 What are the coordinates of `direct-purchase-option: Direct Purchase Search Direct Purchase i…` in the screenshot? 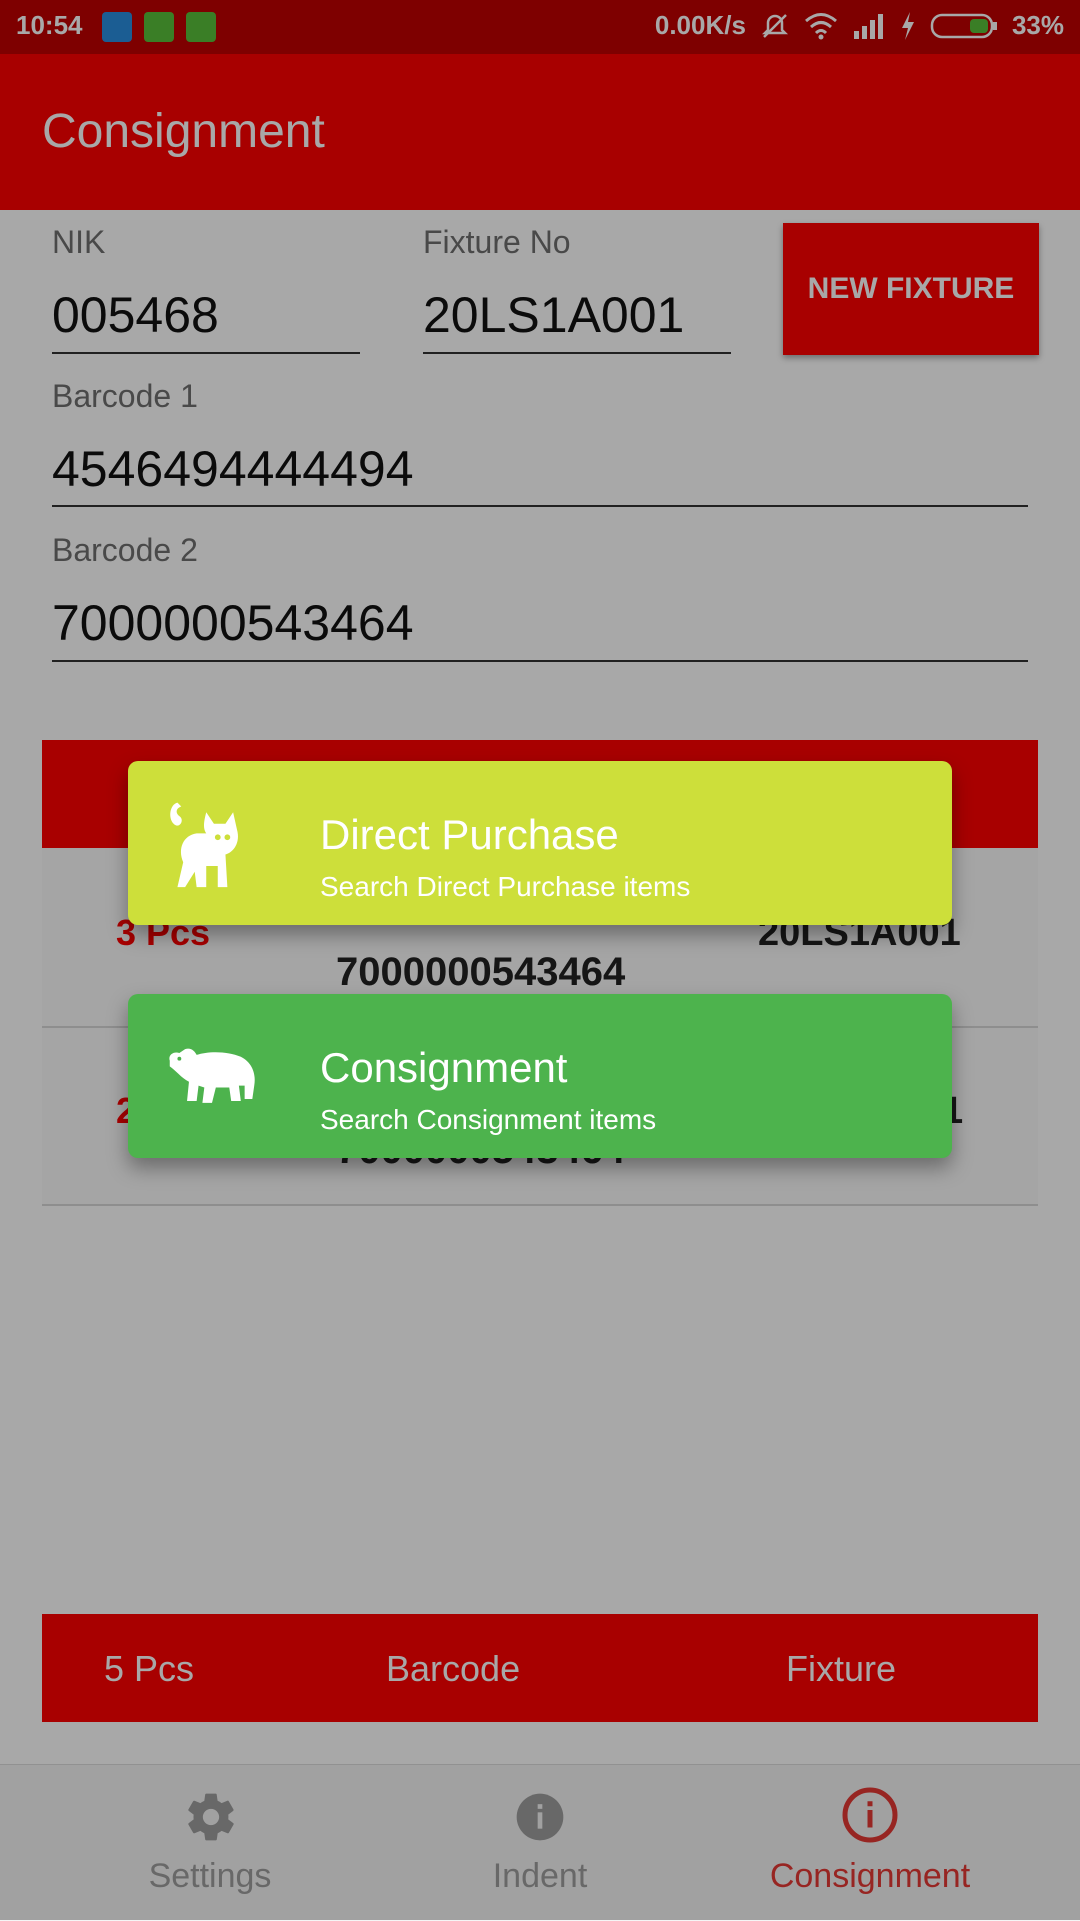 It's located at (540, 843).